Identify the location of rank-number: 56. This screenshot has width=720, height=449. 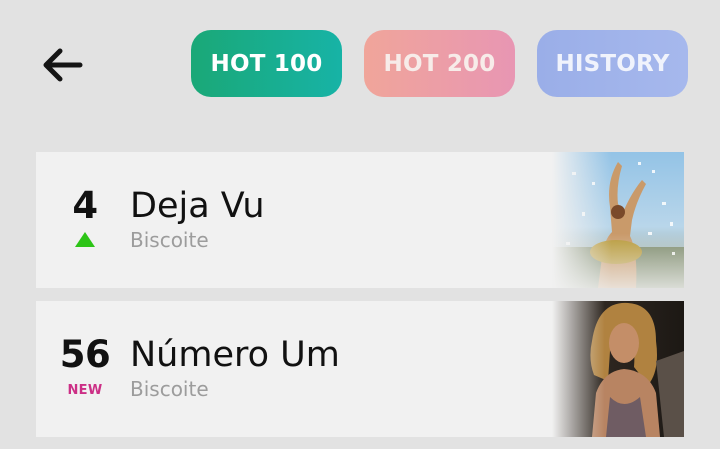
(85, 354).